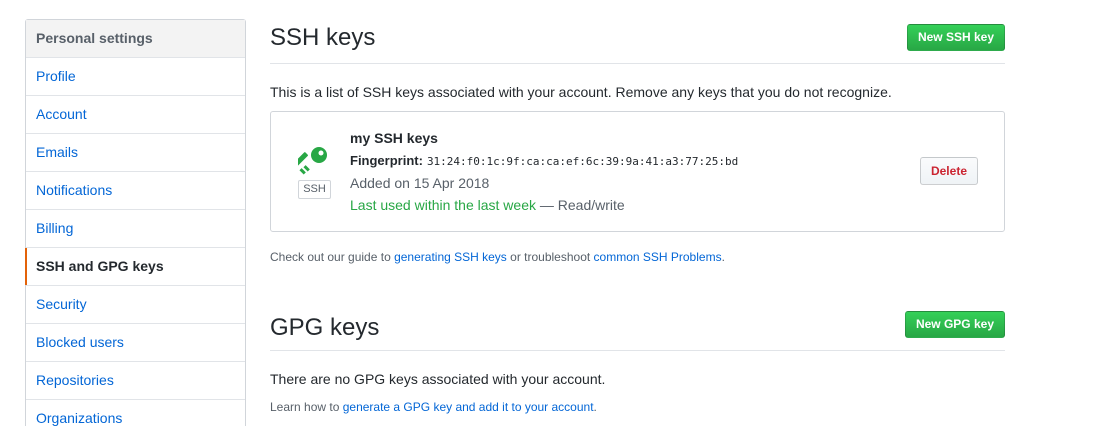  I want to click on ssh-note-middle: or troubleshoot, so click(550, 257).